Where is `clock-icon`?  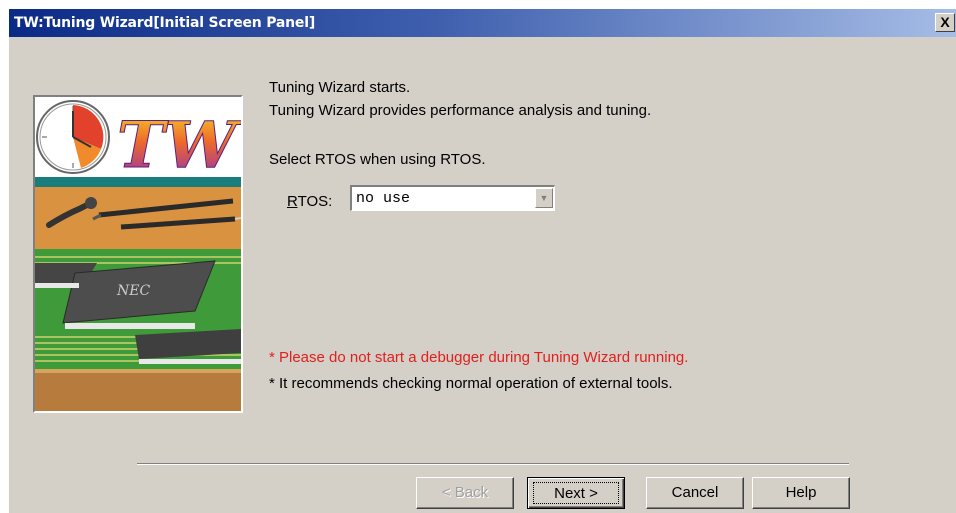
clock-icon is located at coordinates (73, 137).